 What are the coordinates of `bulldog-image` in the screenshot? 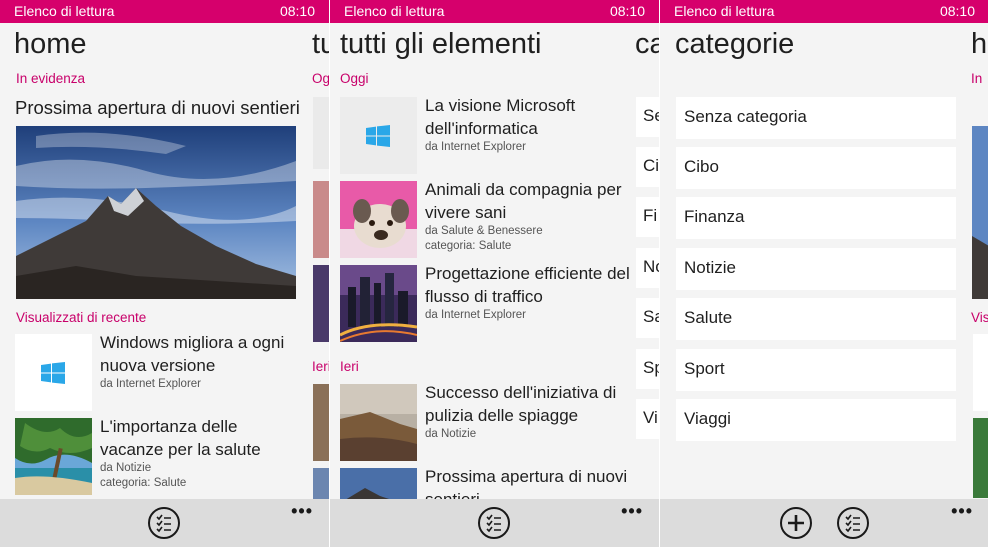 It's located at (378, 219).